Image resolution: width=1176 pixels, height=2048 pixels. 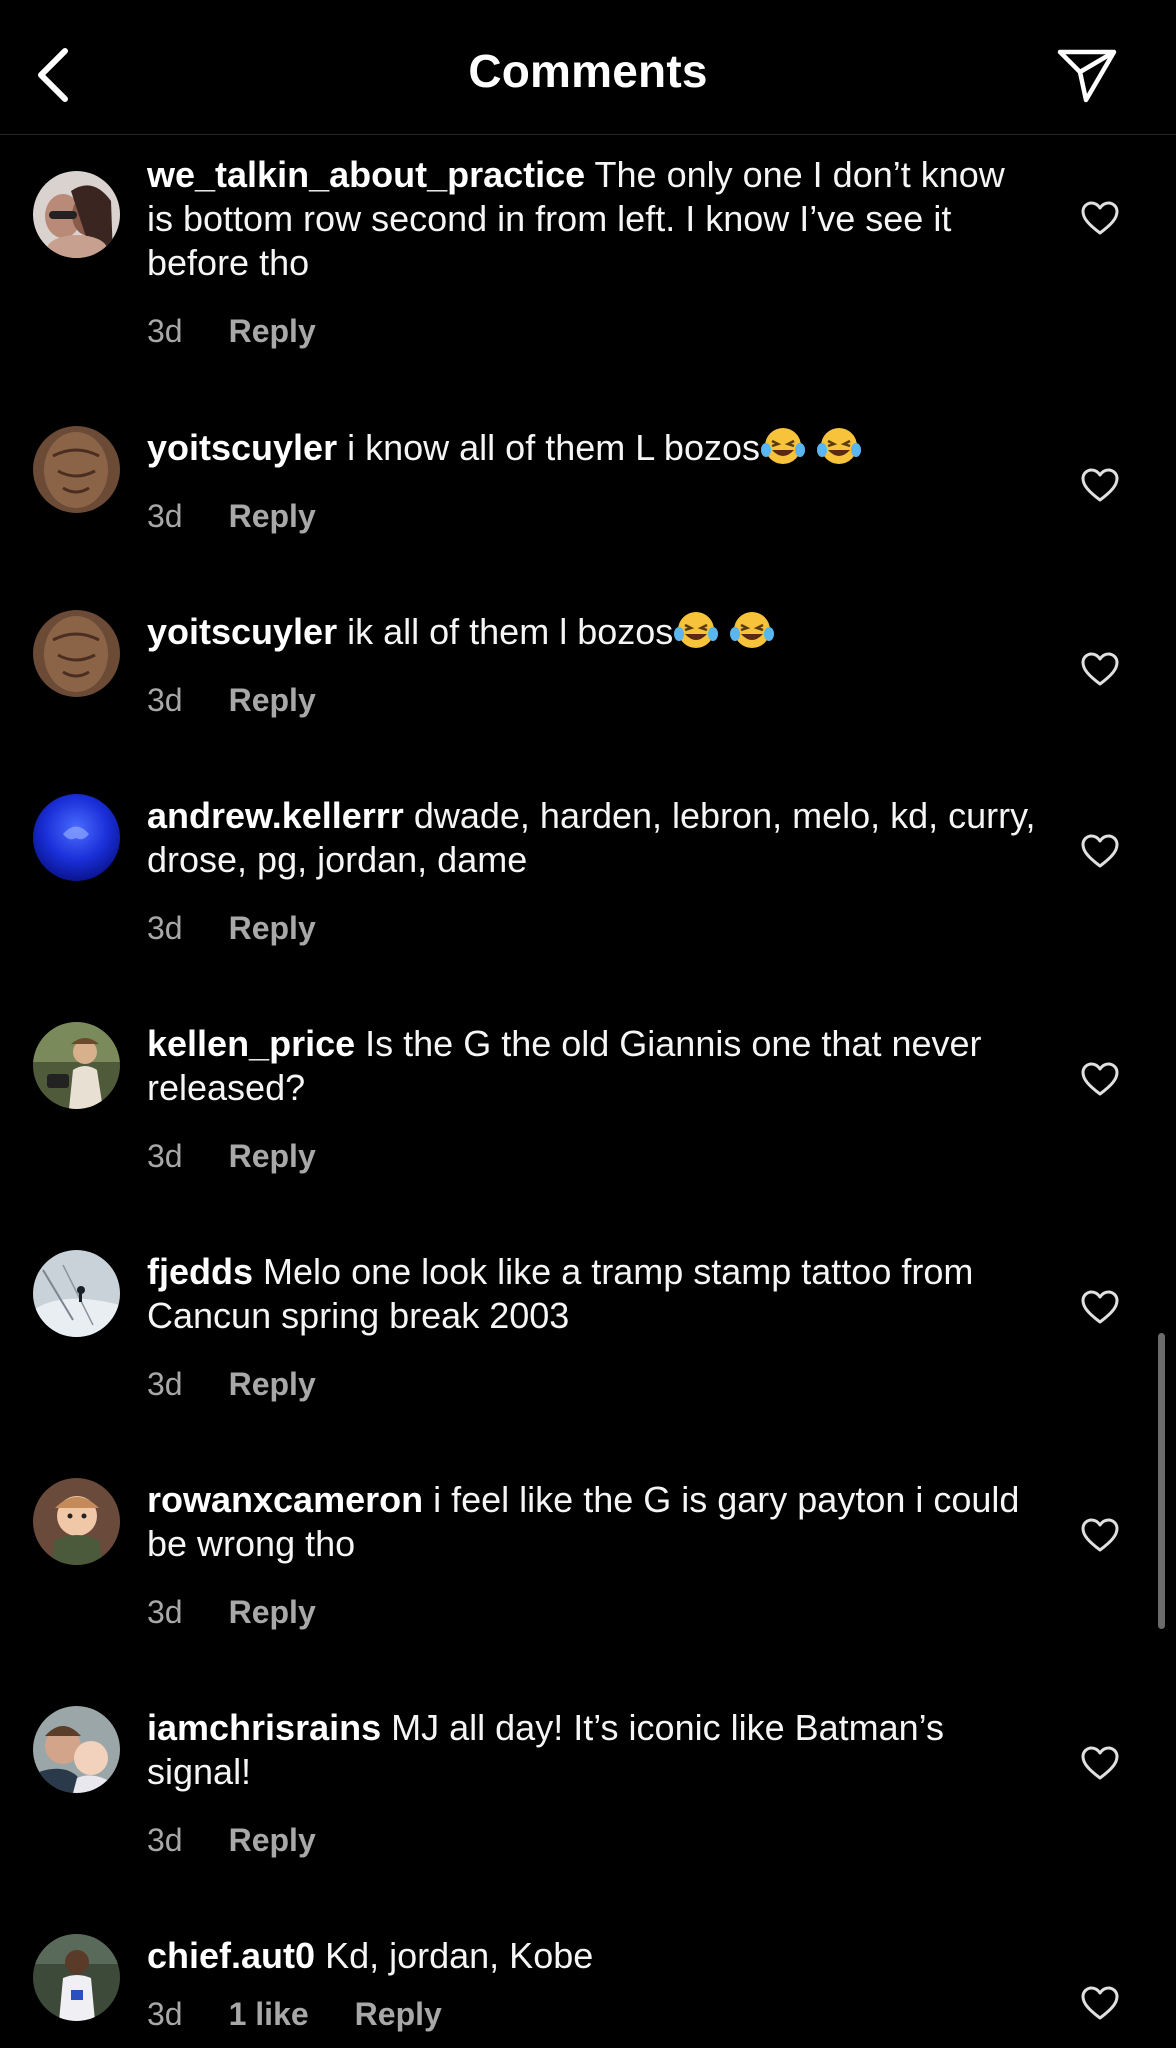 What do you see at coordinates (510, 631) in the screenshot?
I see `comment-message: ik all of them l bozos` at bounding box center [510, 631].